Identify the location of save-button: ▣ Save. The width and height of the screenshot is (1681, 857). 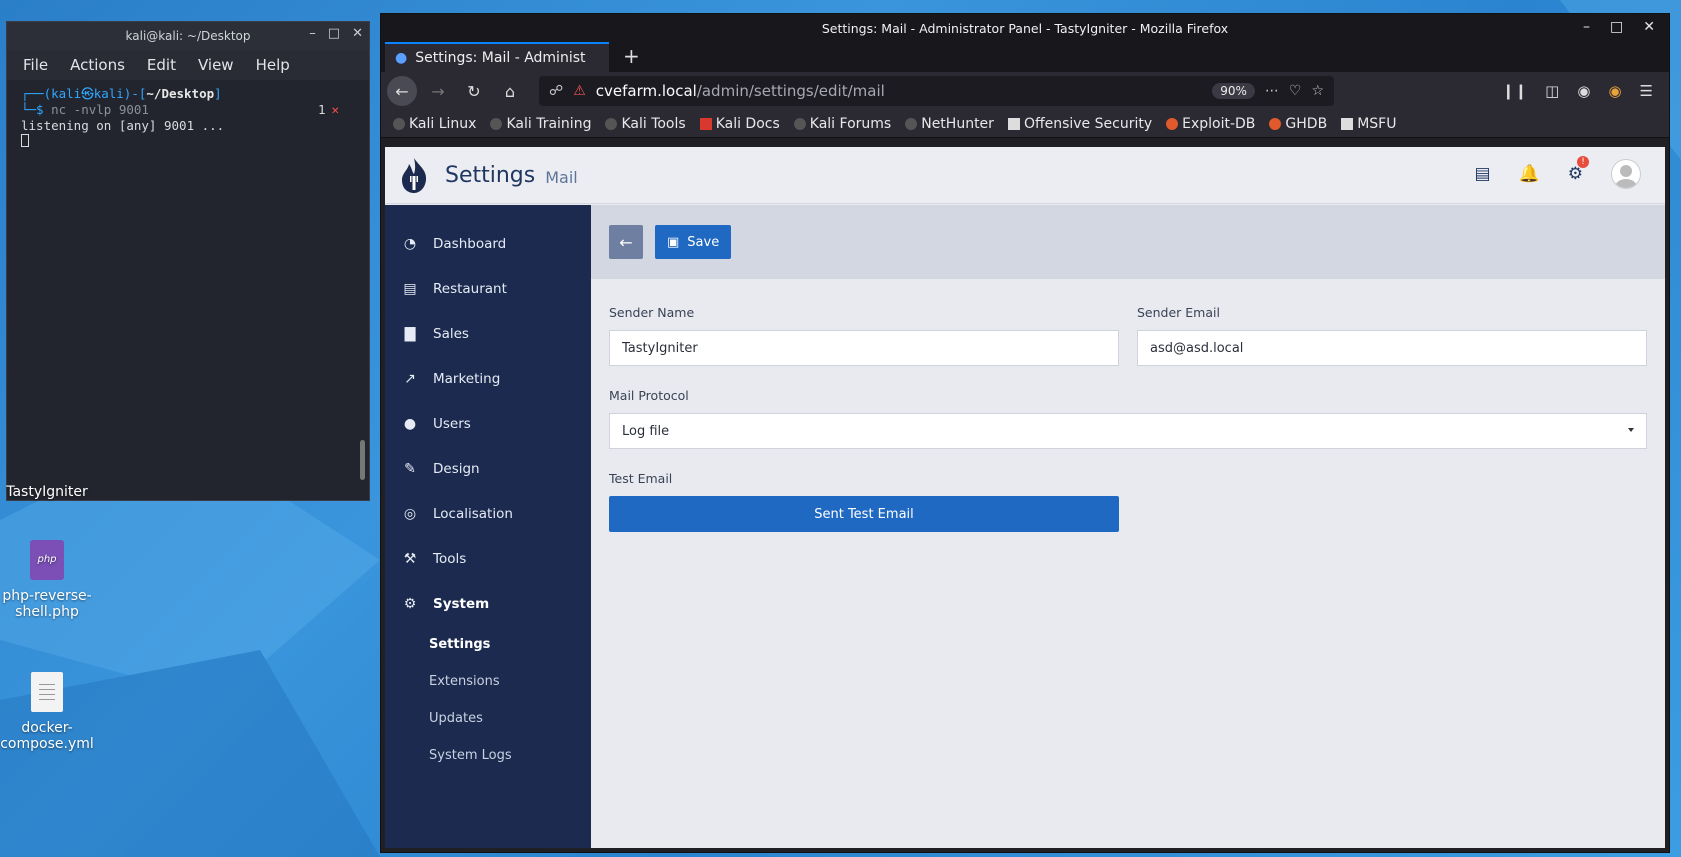
(693, 242).